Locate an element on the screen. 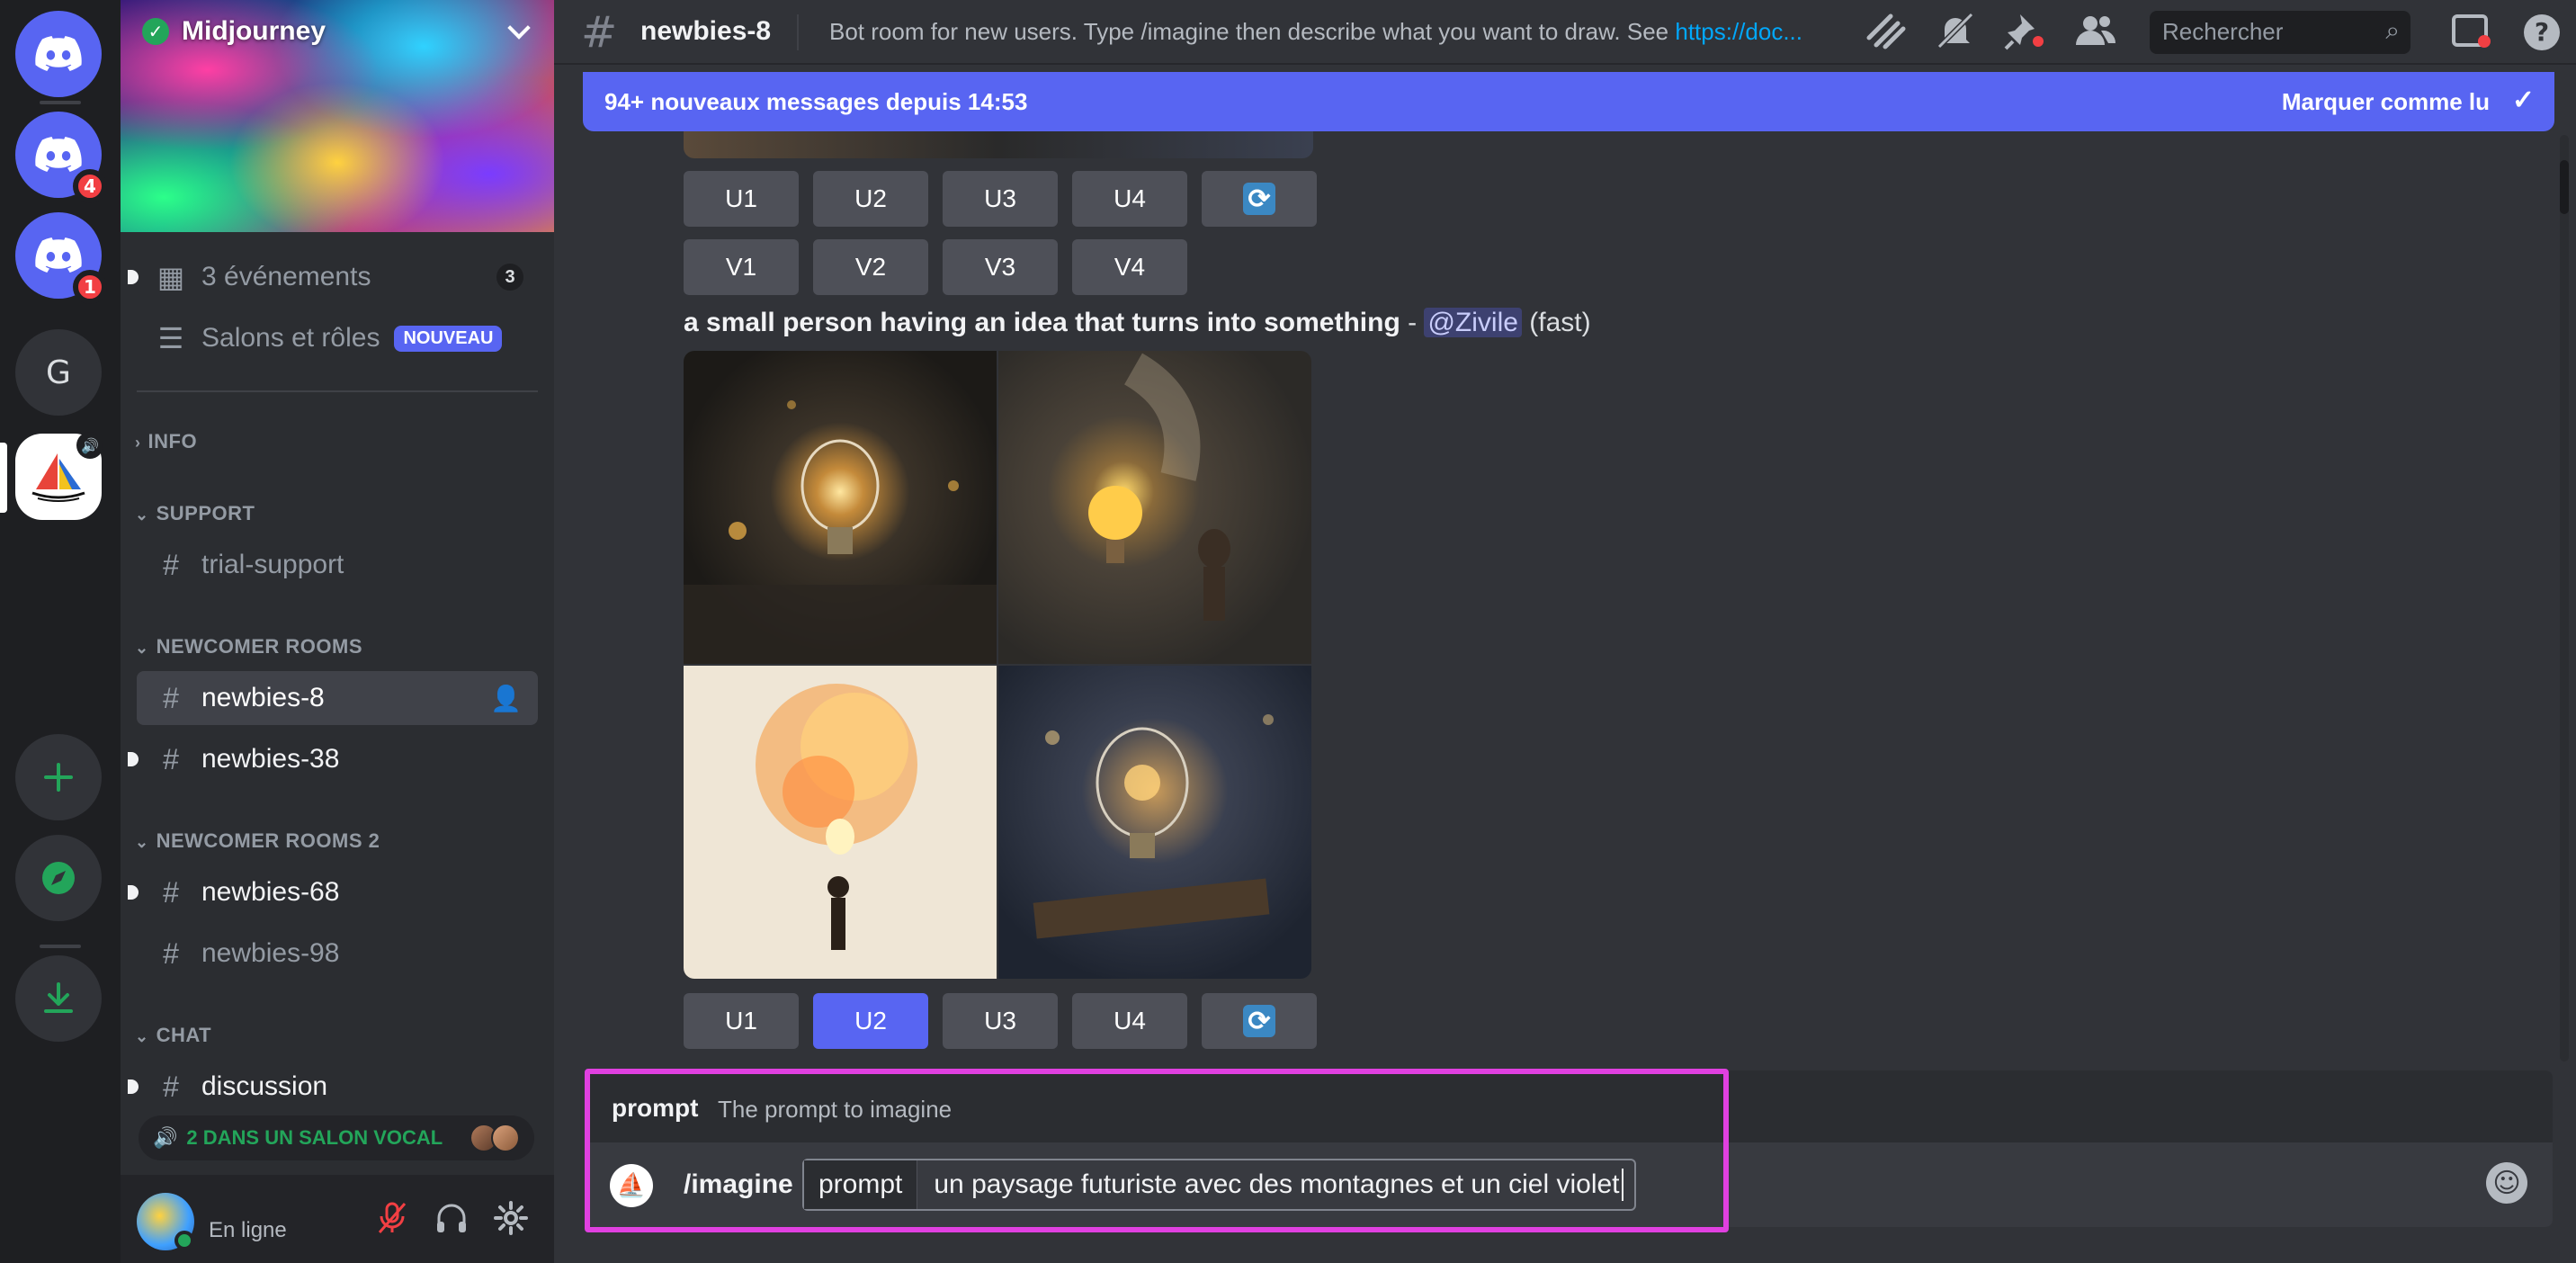 The height and width of the screenshot is (1263, 2576). rail-separator is located at coordinates (60, 946).